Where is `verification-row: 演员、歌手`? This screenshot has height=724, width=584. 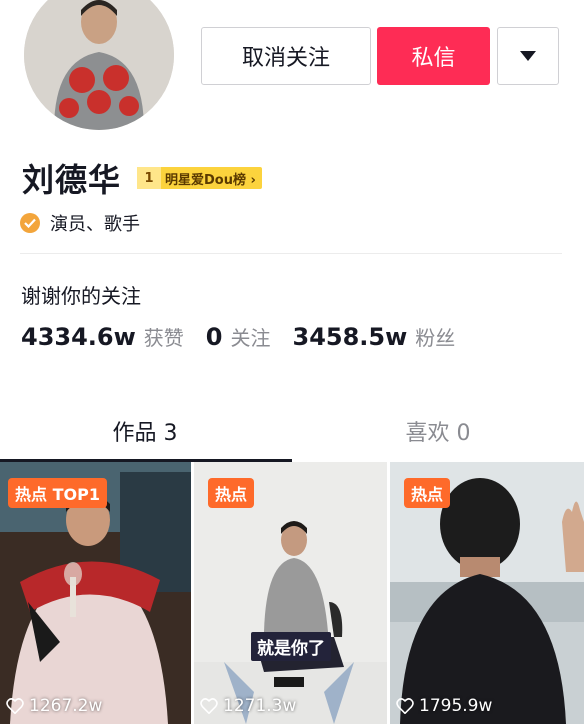 verification-row: 演员、歌手 is located at coordinates (80, 223).